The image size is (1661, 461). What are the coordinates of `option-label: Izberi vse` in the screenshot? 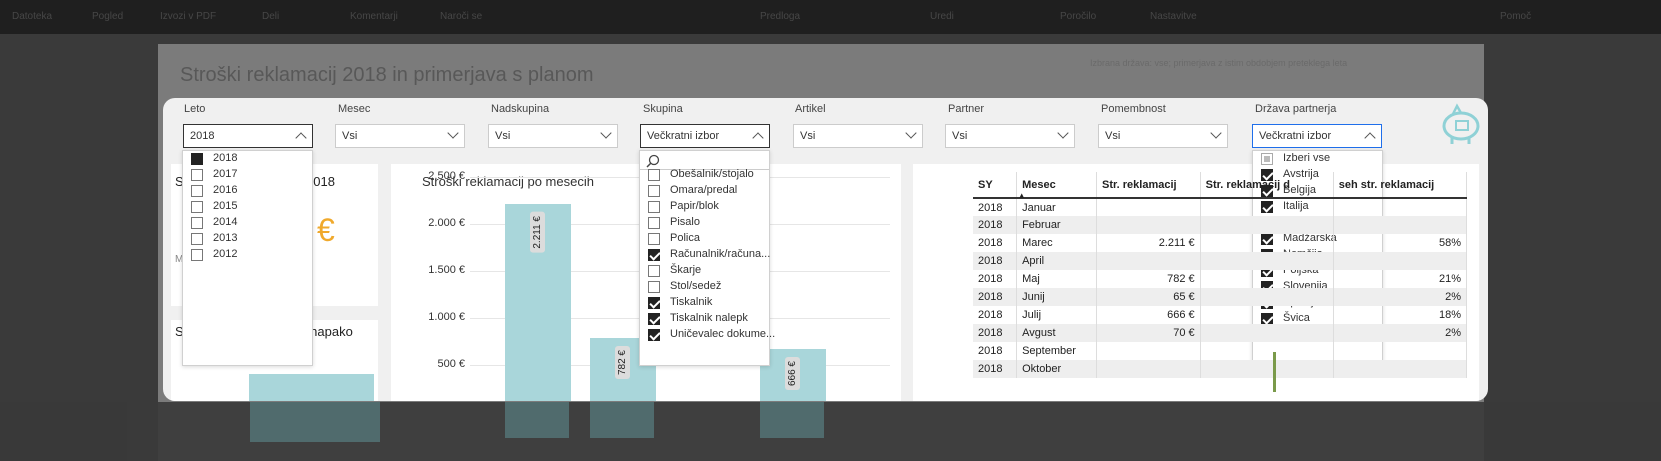 It's located at (1307, 158).